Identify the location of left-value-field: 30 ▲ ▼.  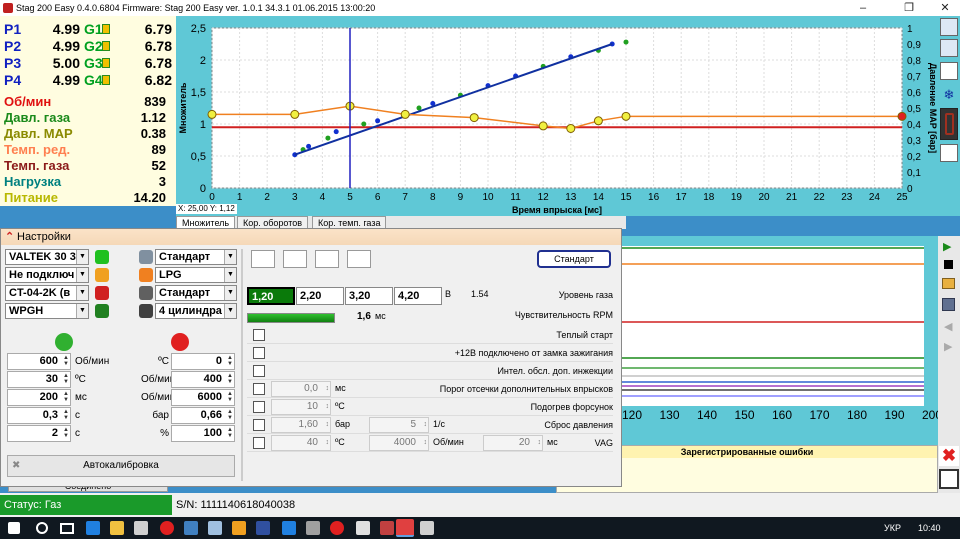
(39, 379).